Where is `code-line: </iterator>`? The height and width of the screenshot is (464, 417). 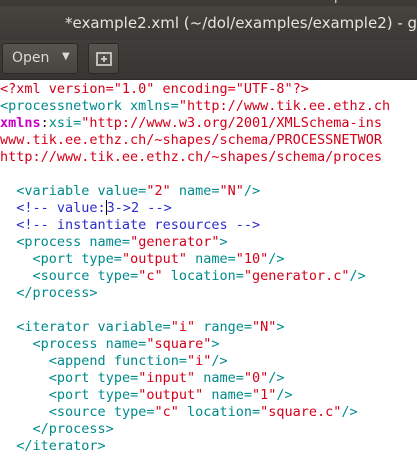 code-line: </iterator> is located at coordinates (53, 446).